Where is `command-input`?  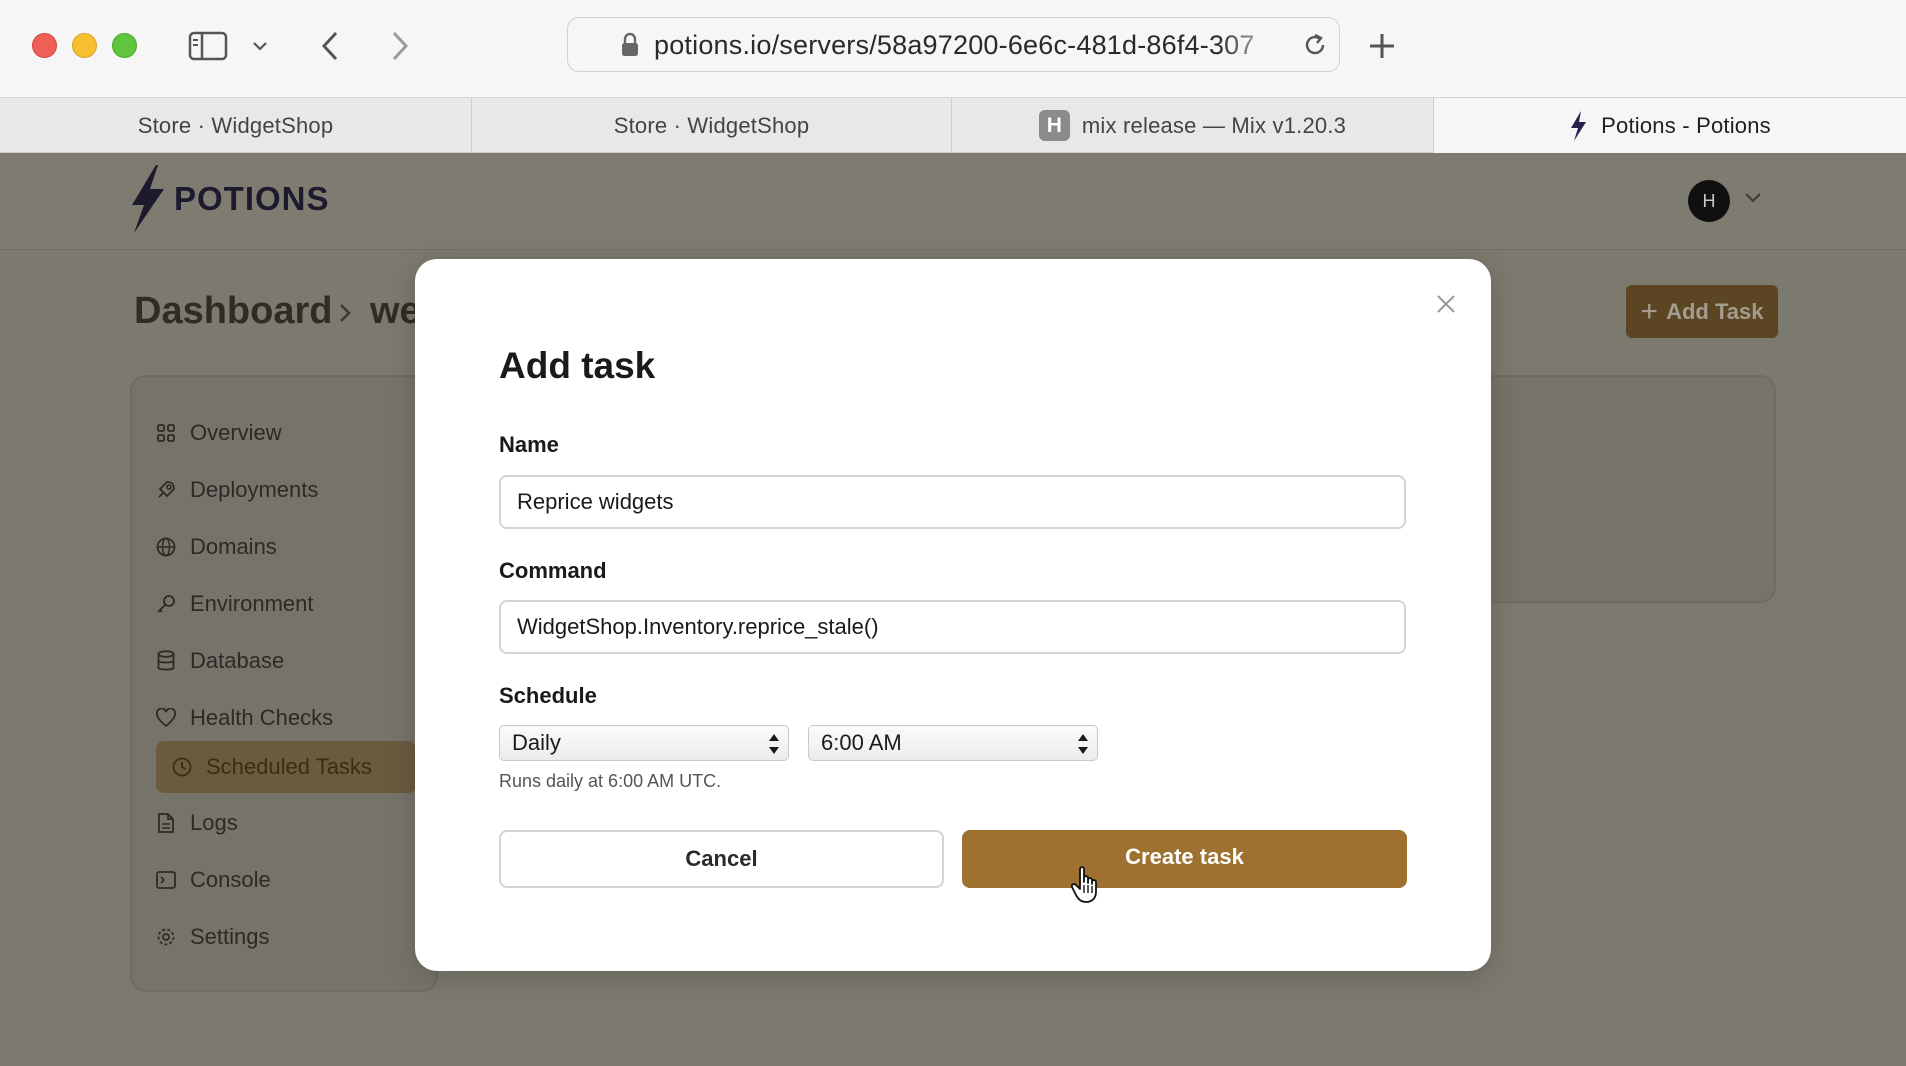
command-input is located at coordinates (952, 627).